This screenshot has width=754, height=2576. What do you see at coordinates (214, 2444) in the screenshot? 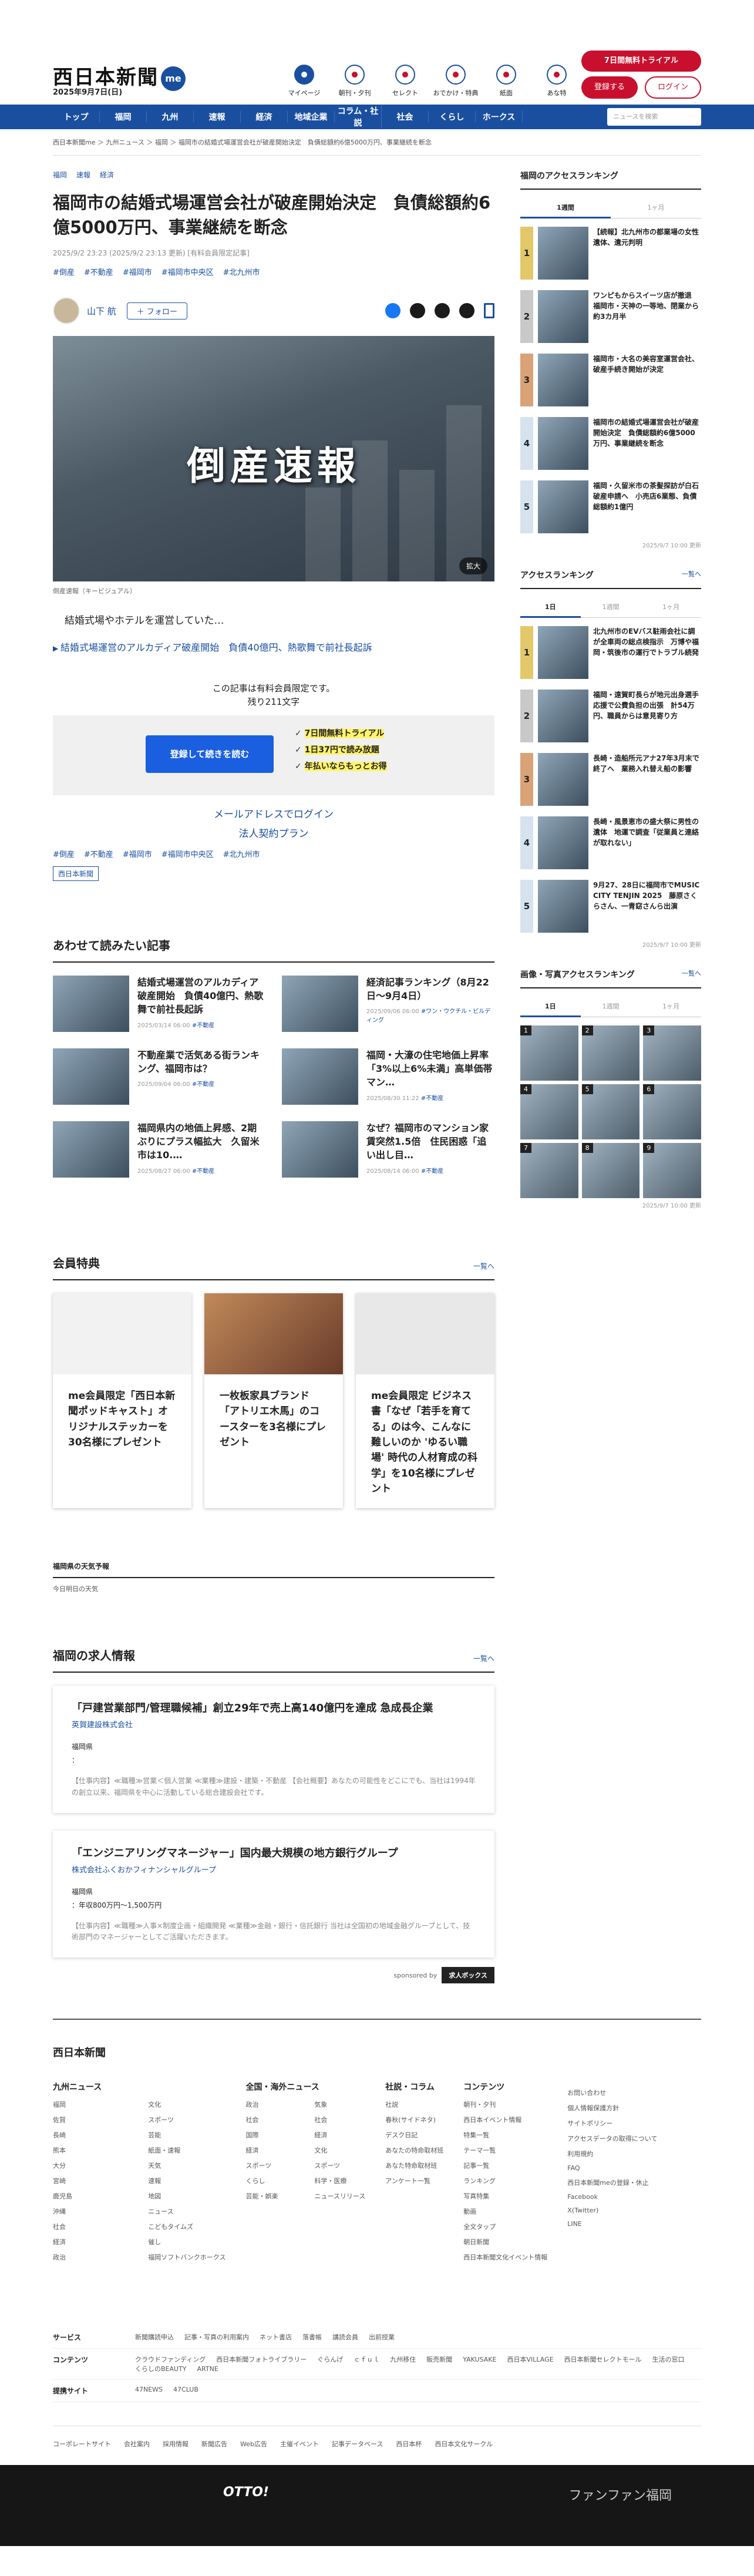
I see `footer-link: 新聞広告` at bounding box center [214, 2444].